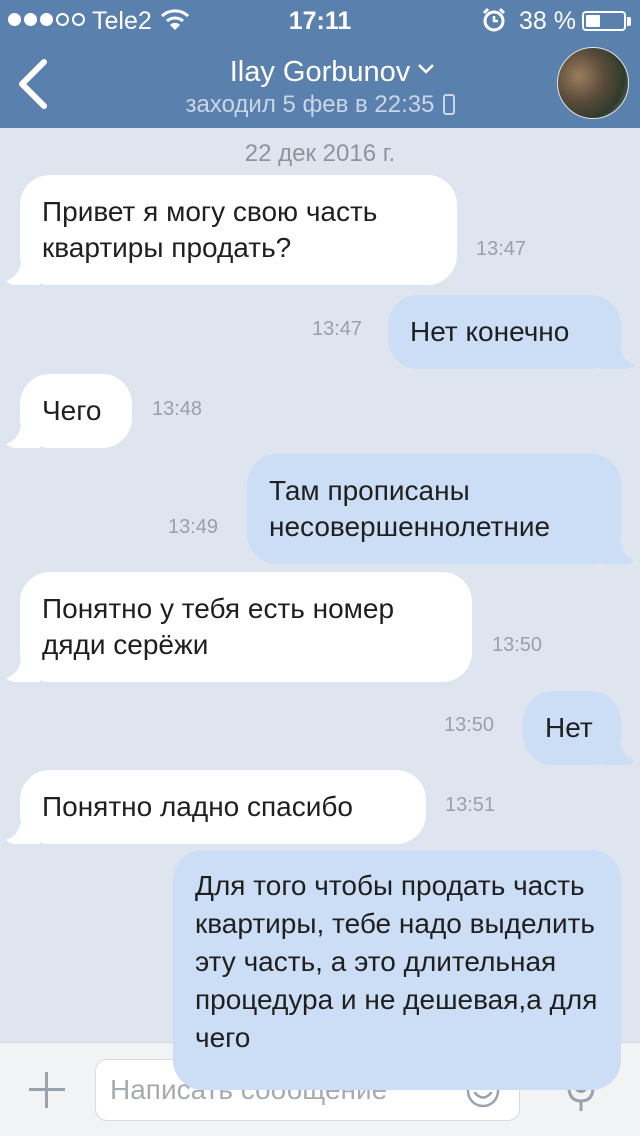 The image size is (640, 1136). What do you see at coordinates (434, 509) in the screenshot?
I see `message-bubble: Там прописаны несовершеннолетние` at bounding box center [434, 509].